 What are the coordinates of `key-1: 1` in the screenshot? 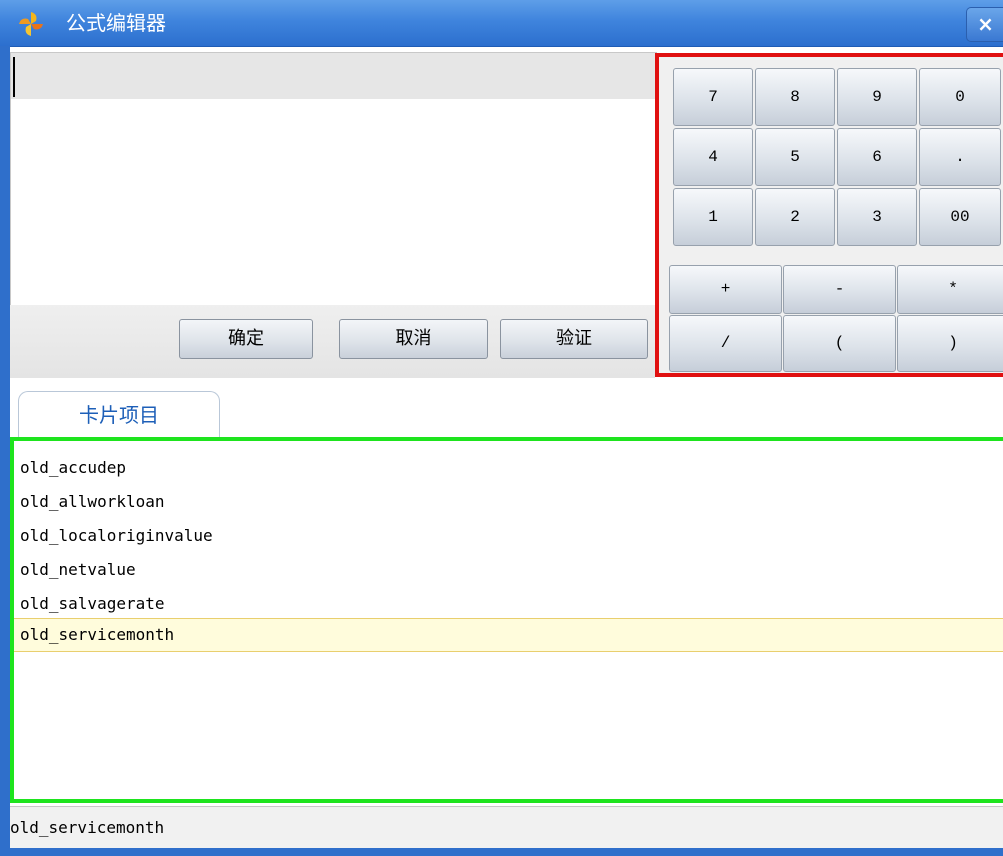 It's located at (713, 217).